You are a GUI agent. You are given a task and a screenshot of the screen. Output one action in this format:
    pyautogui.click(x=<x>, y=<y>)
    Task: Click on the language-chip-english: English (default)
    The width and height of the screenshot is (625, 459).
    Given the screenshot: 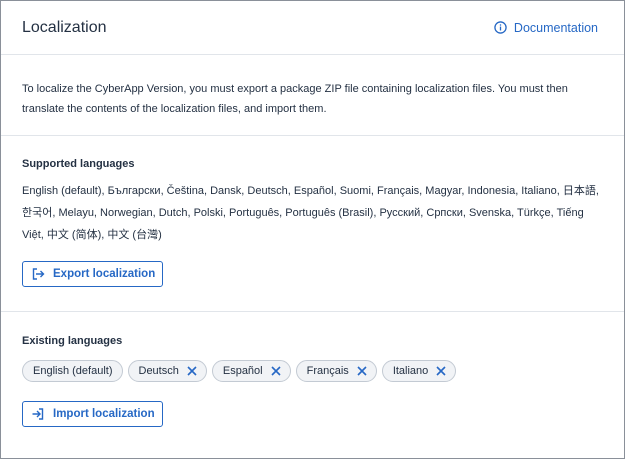 What is the action you would take?
    pyautogui.click(x=72, y=371)
    